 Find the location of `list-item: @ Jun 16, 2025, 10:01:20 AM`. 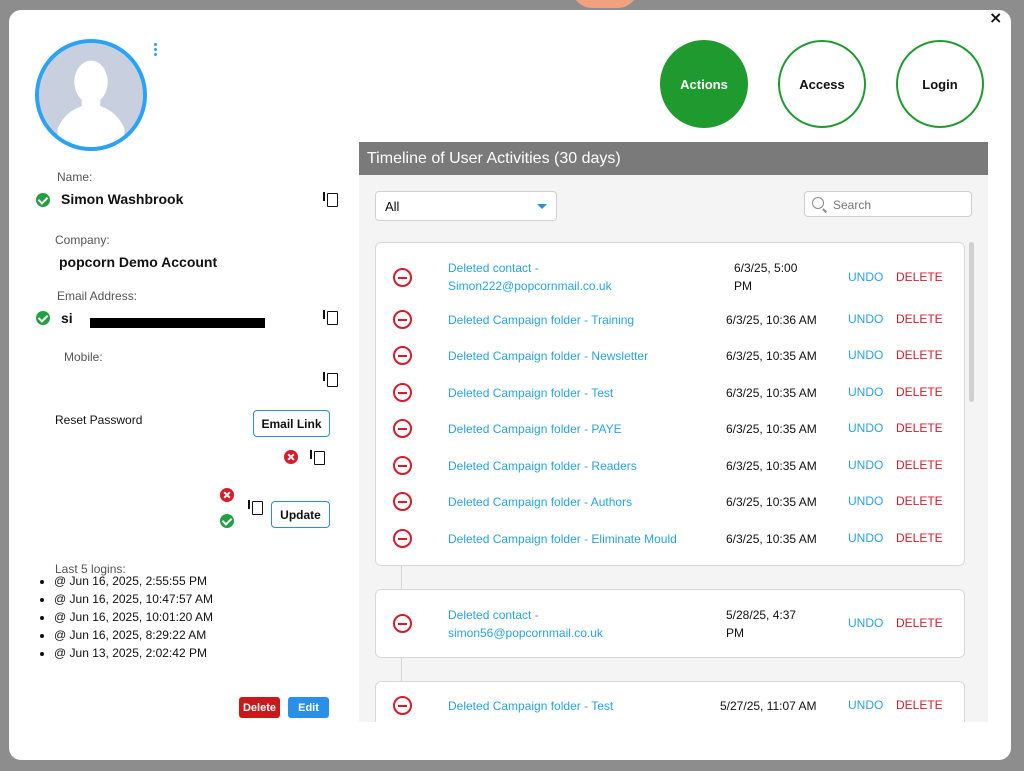

list-item: @ Jun 16, 2025, 10:01:20 AM is located at coordinates (124, 617).